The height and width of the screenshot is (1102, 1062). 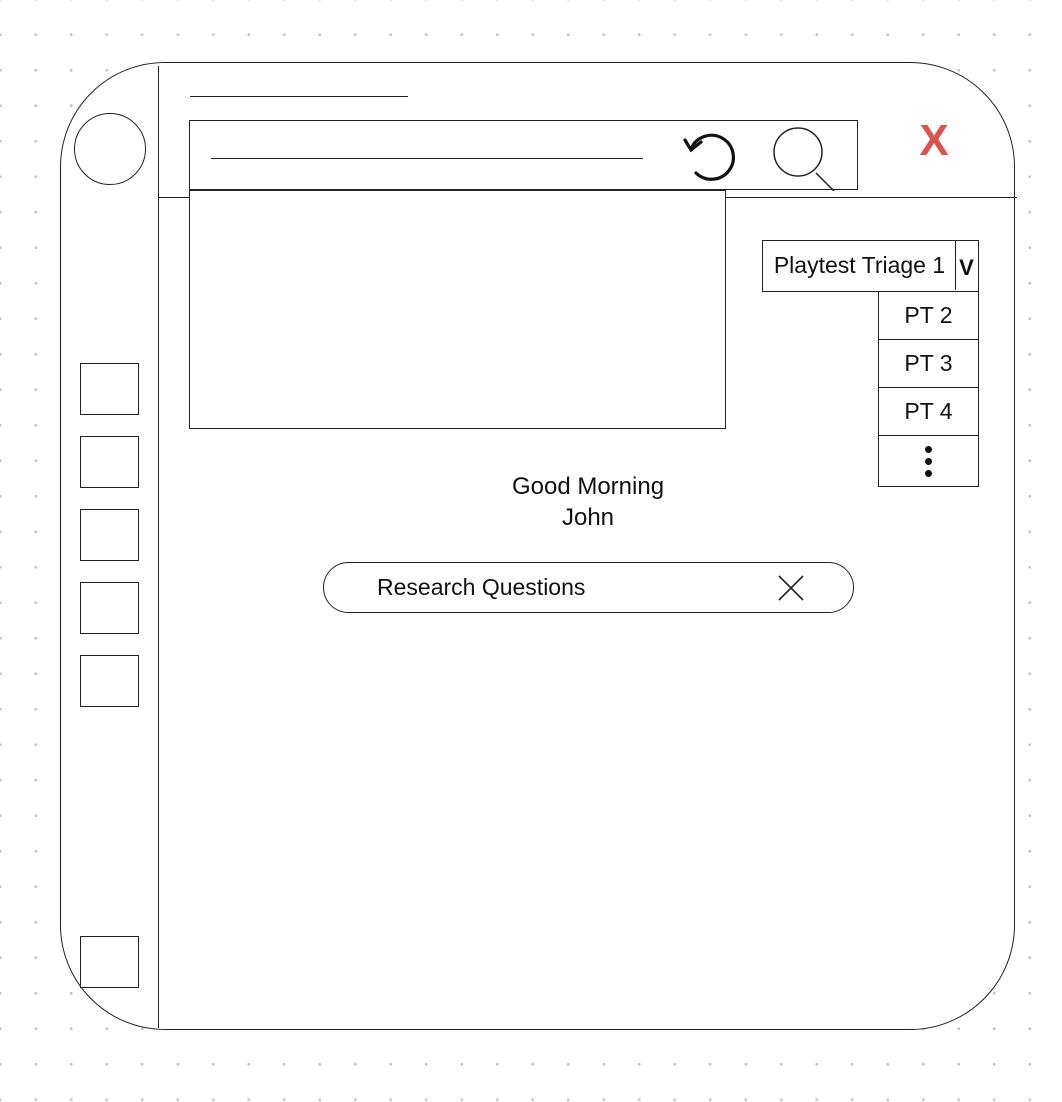 I want to click on greeting: Good Morning John, so click(x=588, y=502).